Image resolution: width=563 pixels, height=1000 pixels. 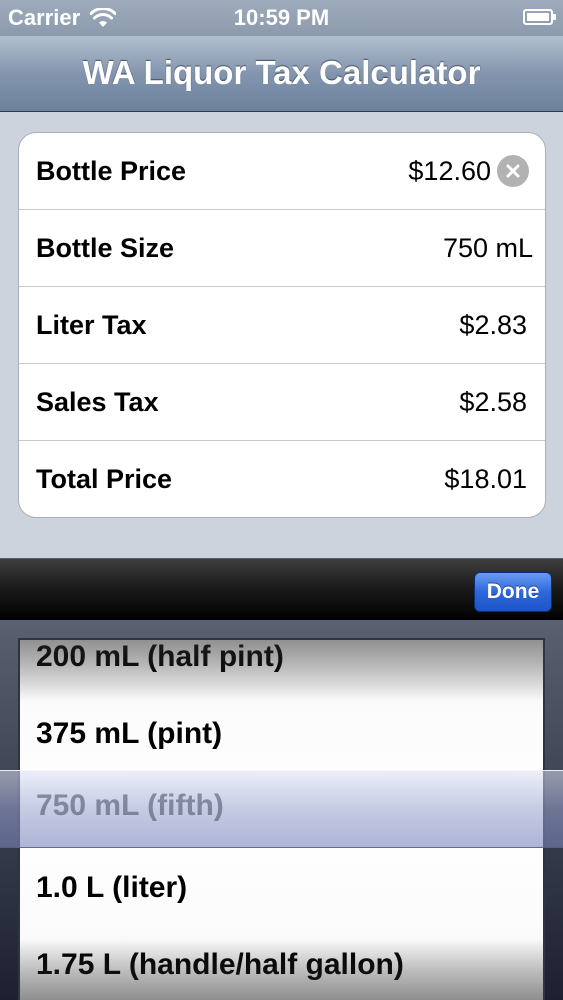 I want to click on picker-option: 375 mL (pint), so click(x=129, y=734).